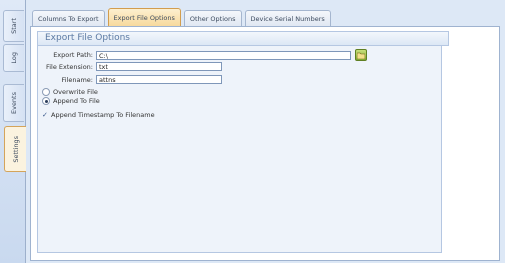 This screenshot has width=505, height=263. I want to click on side-tab-strip: Start Log Events Settings, so click(13, 131).